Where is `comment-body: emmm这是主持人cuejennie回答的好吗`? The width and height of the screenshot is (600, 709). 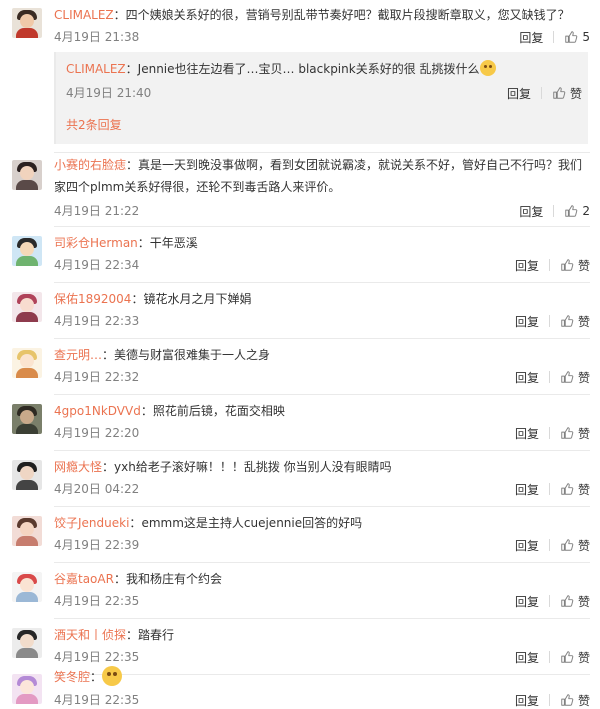
comment-body: emmm这是主持人cuejennie回答的好吗 is located at coordinates (252, 523).